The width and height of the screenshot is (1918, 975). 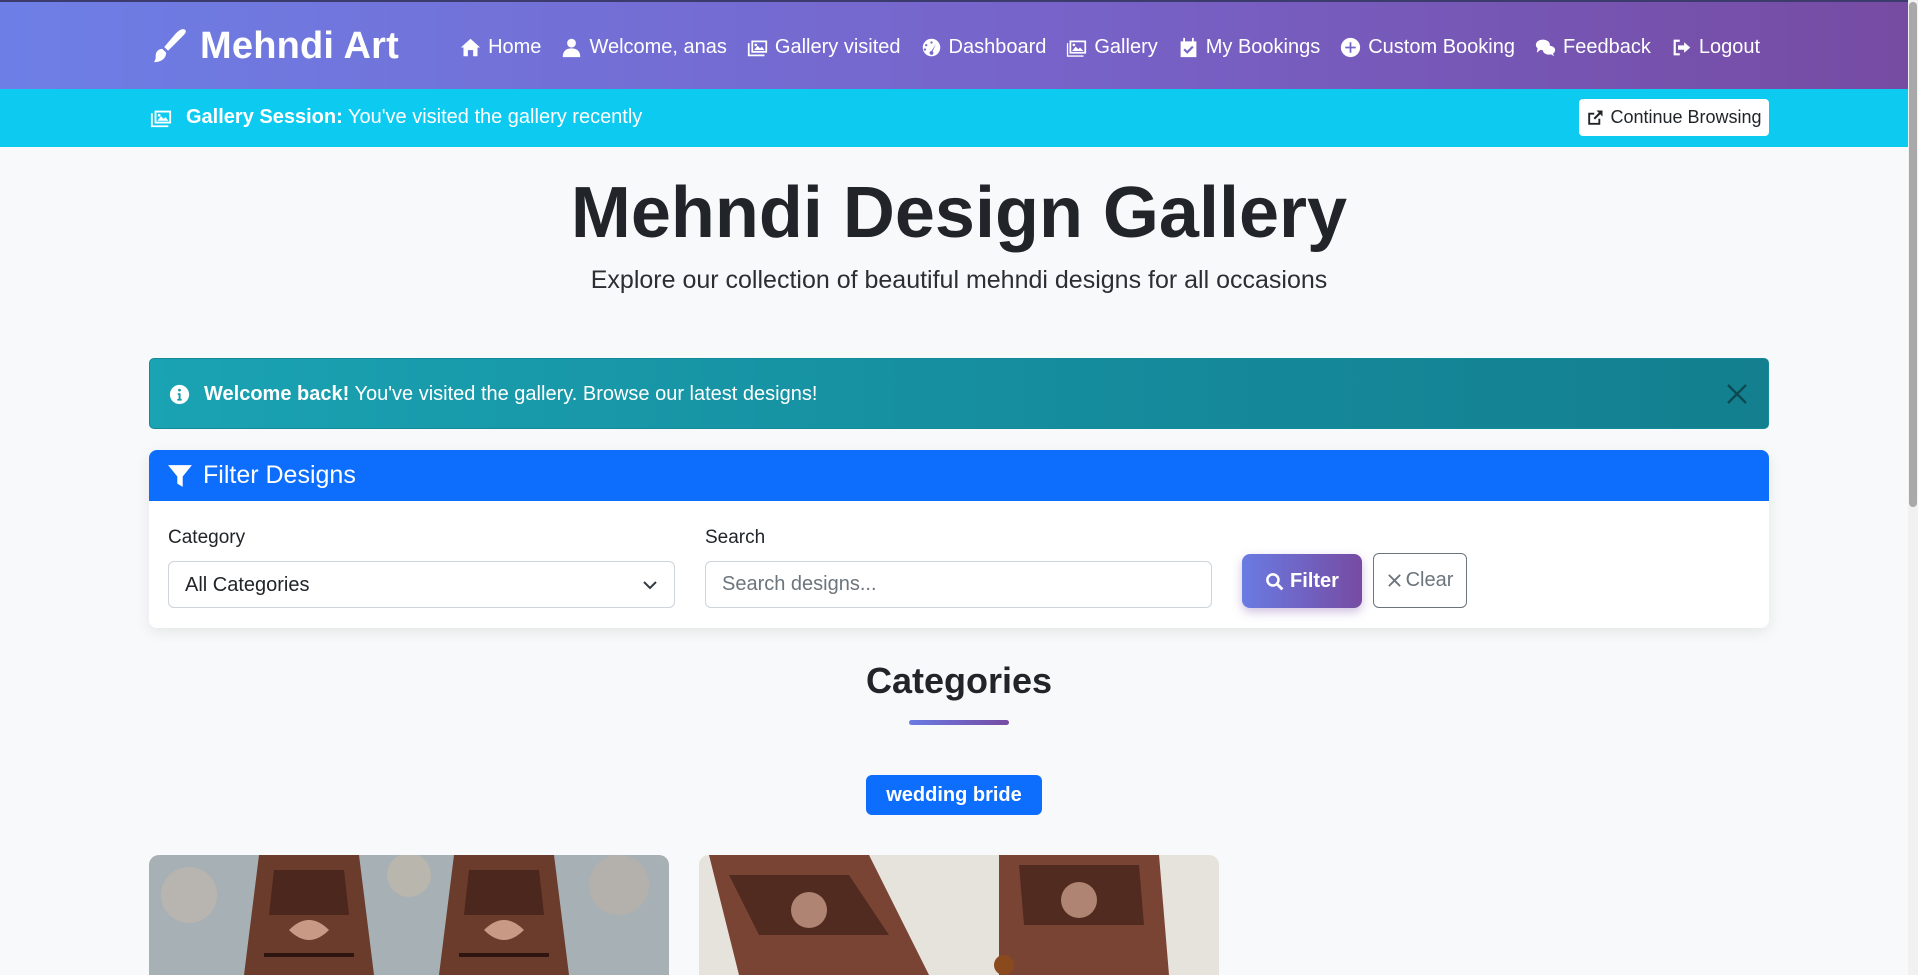 I want to click on nav-my-bookings: My Bookings, so click(x=1249, y=47).